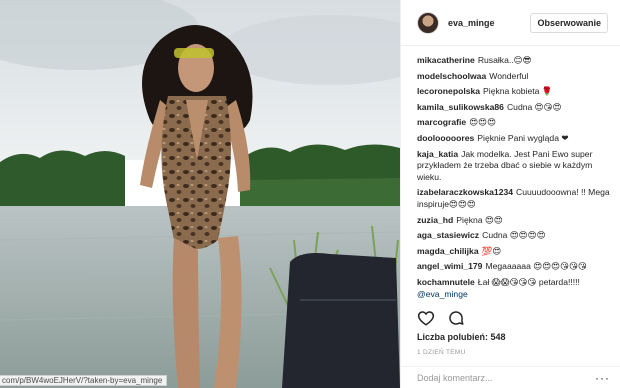 The height and width of the screenshot is (388, 620). What do you see at coordinates (465, 192) in the screenshot?
I see `comment-username: izabelaraczkowska1234` at bounding box center [465, 192].